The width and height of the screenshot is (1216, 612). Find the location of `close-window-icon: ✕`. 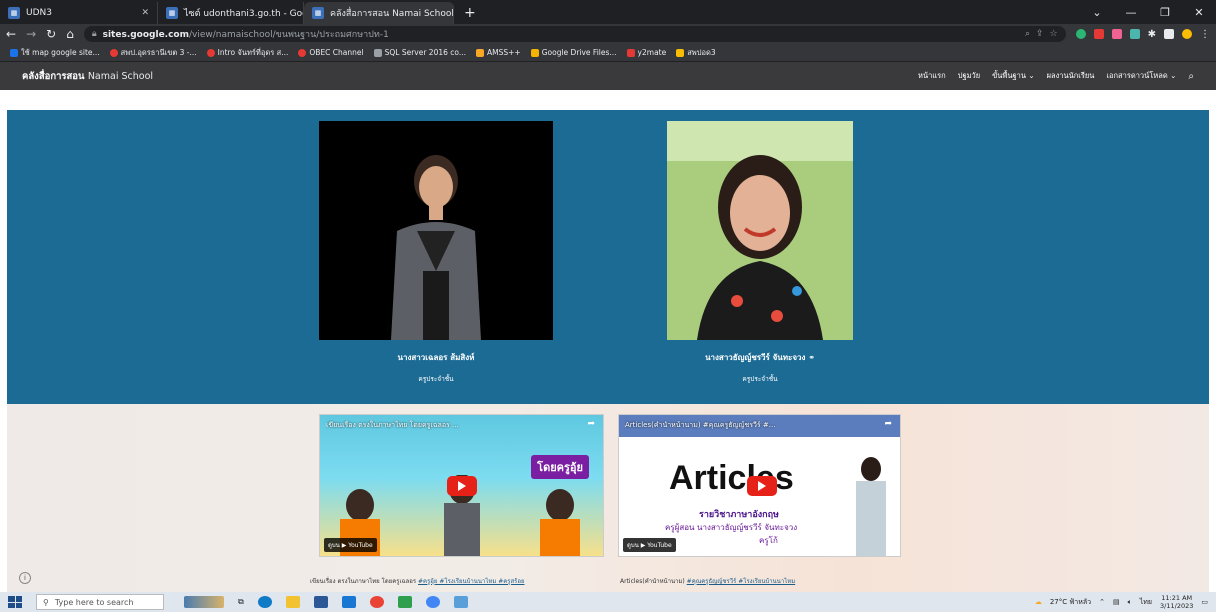

close-window-icon: ✕ is located at coordinates (1199, 12).